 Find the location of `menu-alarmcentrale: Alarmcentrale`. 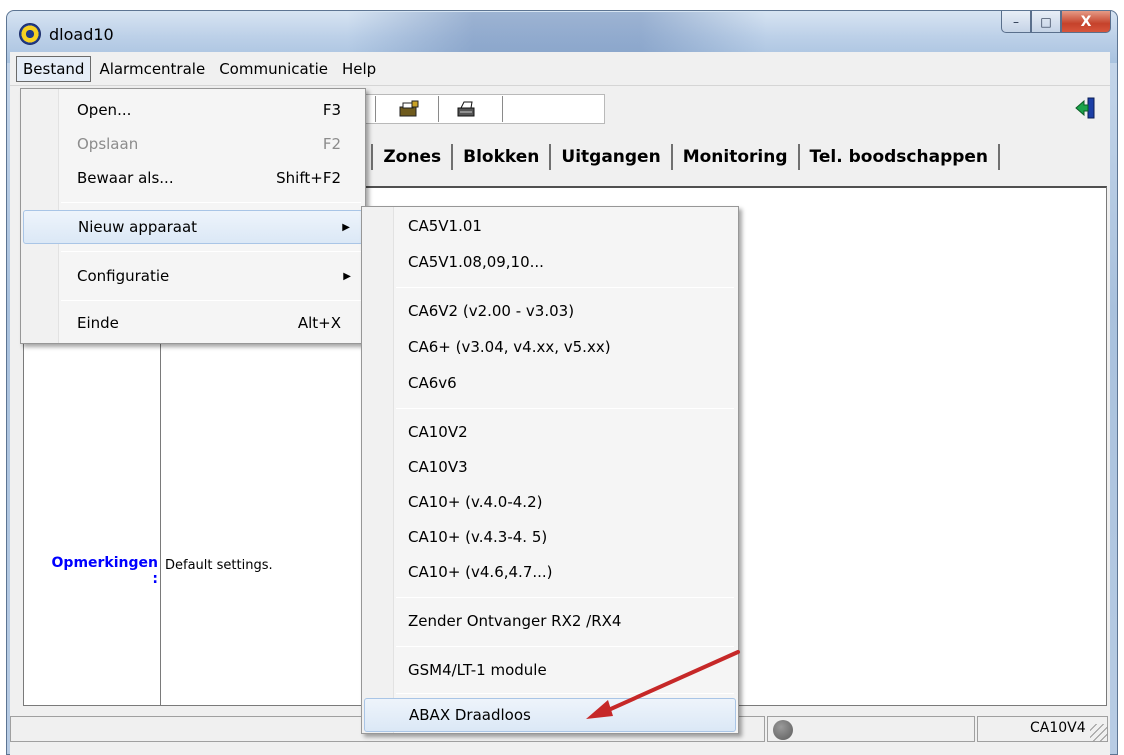

menu-alarmcentrale: Alarmcentrale is located at coordinates (152, 69).